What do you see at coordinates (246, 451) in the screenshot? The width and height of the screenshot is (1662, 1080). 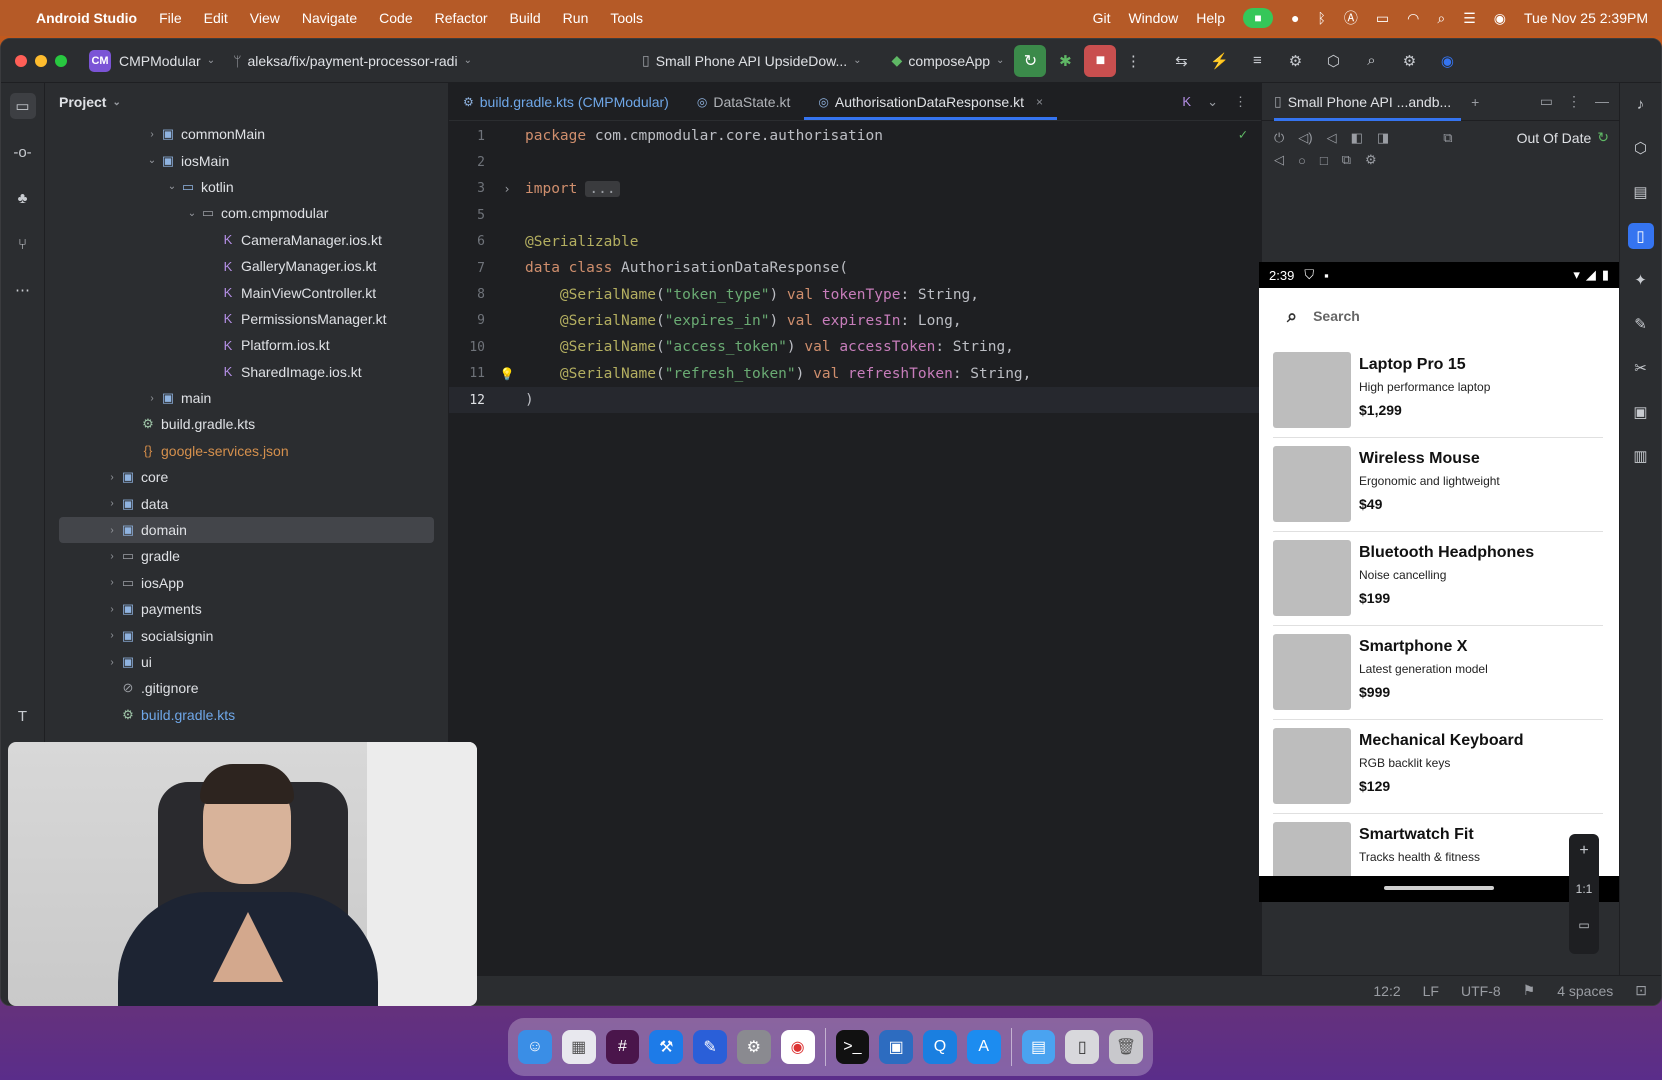 I see `tree-item: {} google-services.json` at bounding box center [246, 451].